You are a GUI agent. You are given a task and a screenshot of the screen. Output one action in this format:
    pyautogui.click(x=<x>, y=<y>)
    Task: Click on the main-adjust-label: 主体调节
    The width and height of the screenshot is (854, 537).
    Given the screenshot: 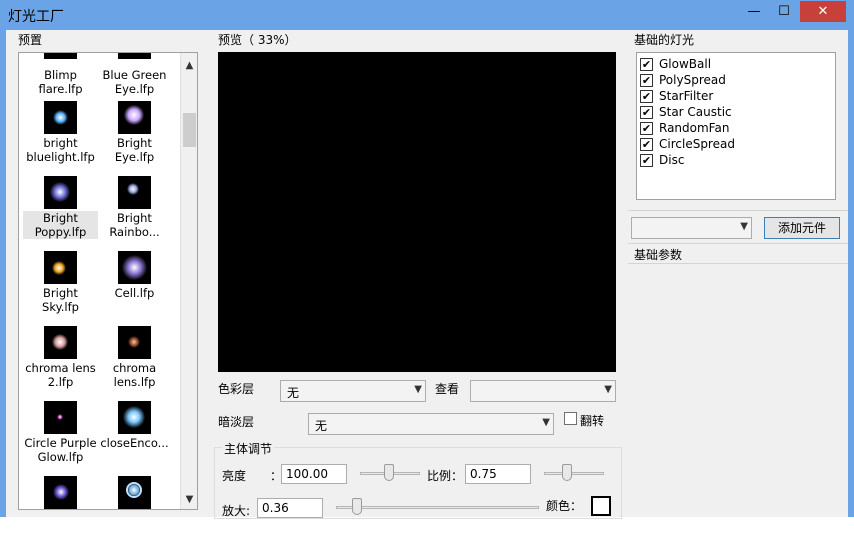 What is the action you would take?
    pyautogui.click(x=248, y=448)
    